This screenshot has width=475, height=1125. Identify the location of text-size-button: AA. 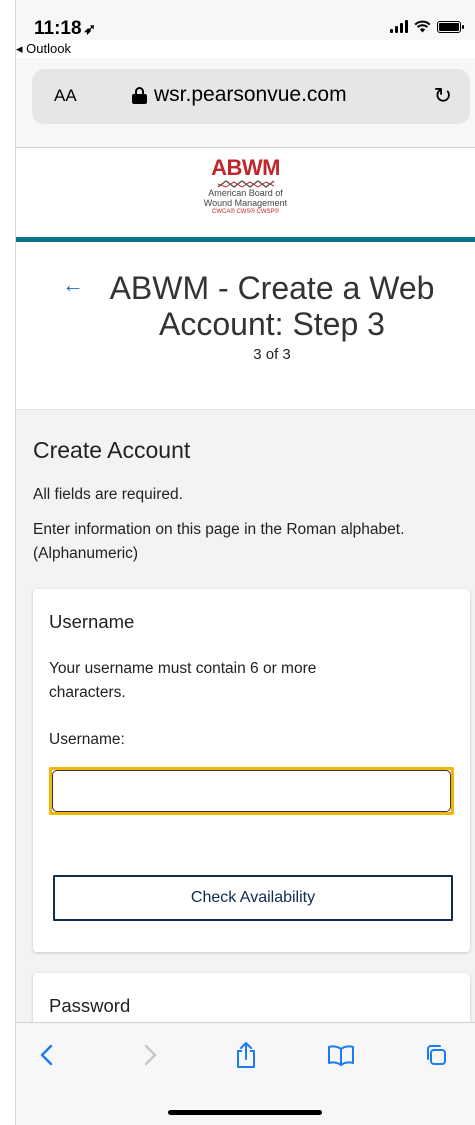
(65, 96).